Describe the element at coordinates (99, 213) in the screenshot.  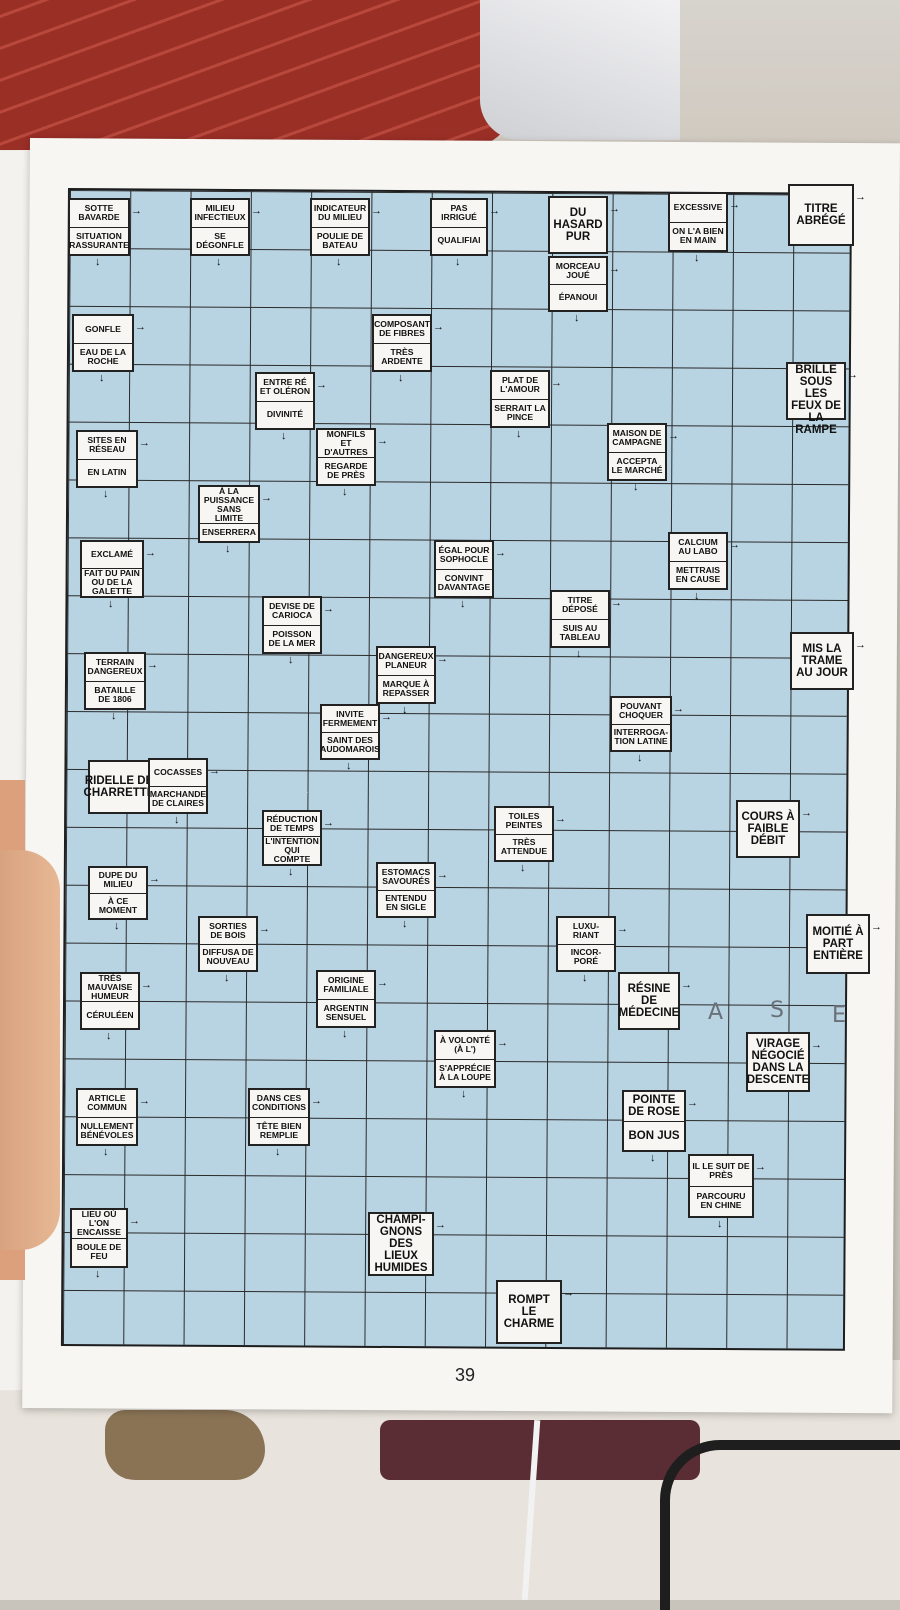
I see `clue-text: SOTTE BAVARDE` at that location.